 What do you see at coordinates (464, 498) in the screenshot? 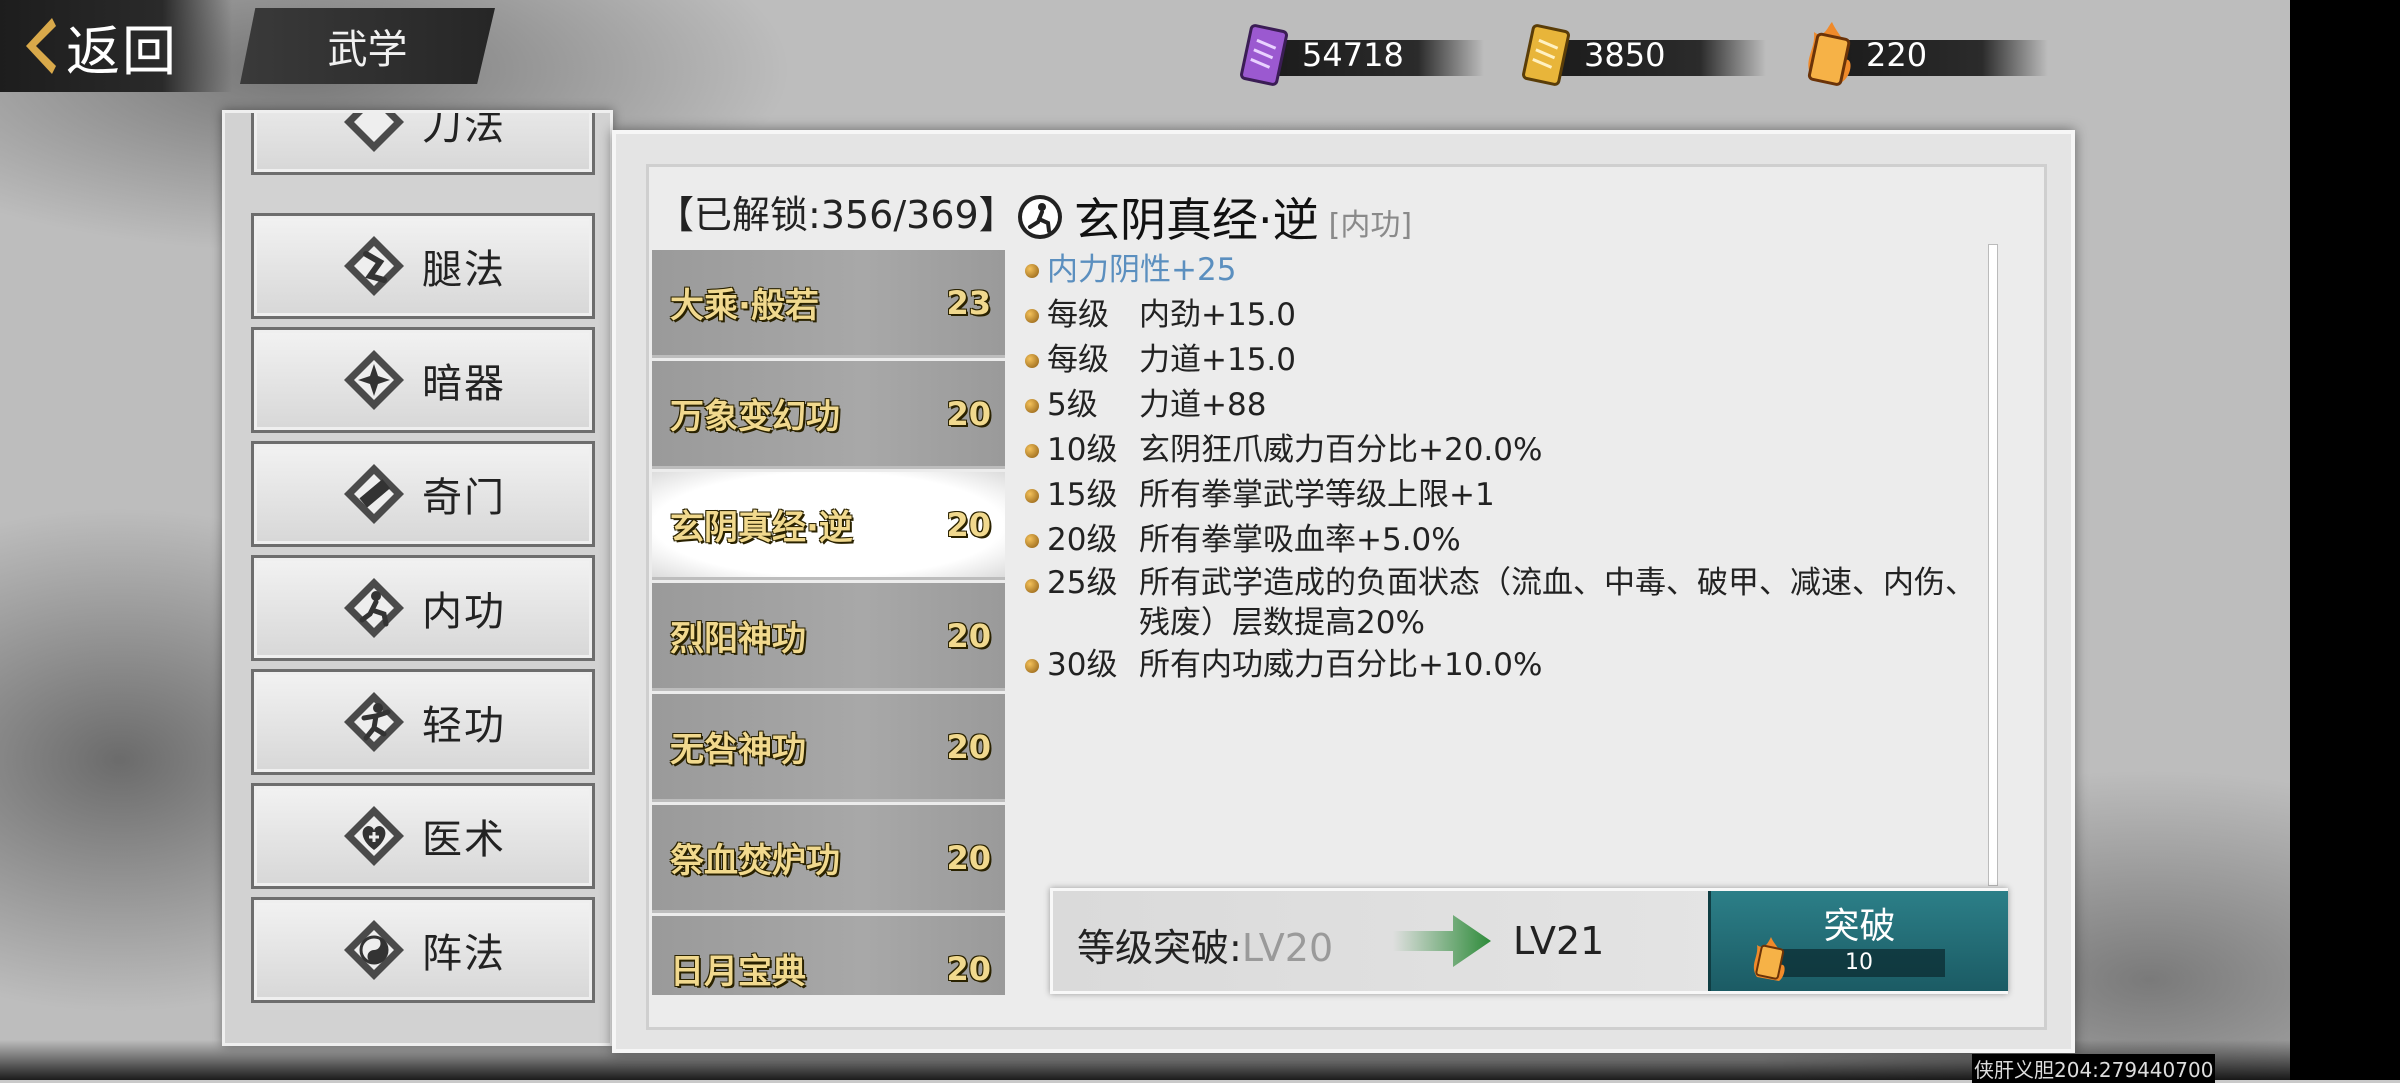
I see `category-label: 奇门` at bounding box center [464, 498].